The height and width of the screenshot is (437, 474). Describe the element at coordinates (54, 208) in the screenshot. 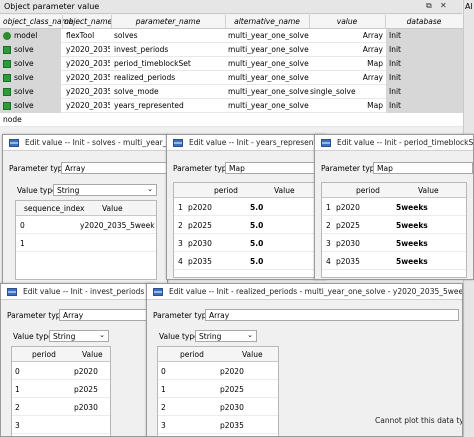

I see `column-header: sequence_index` at that location.